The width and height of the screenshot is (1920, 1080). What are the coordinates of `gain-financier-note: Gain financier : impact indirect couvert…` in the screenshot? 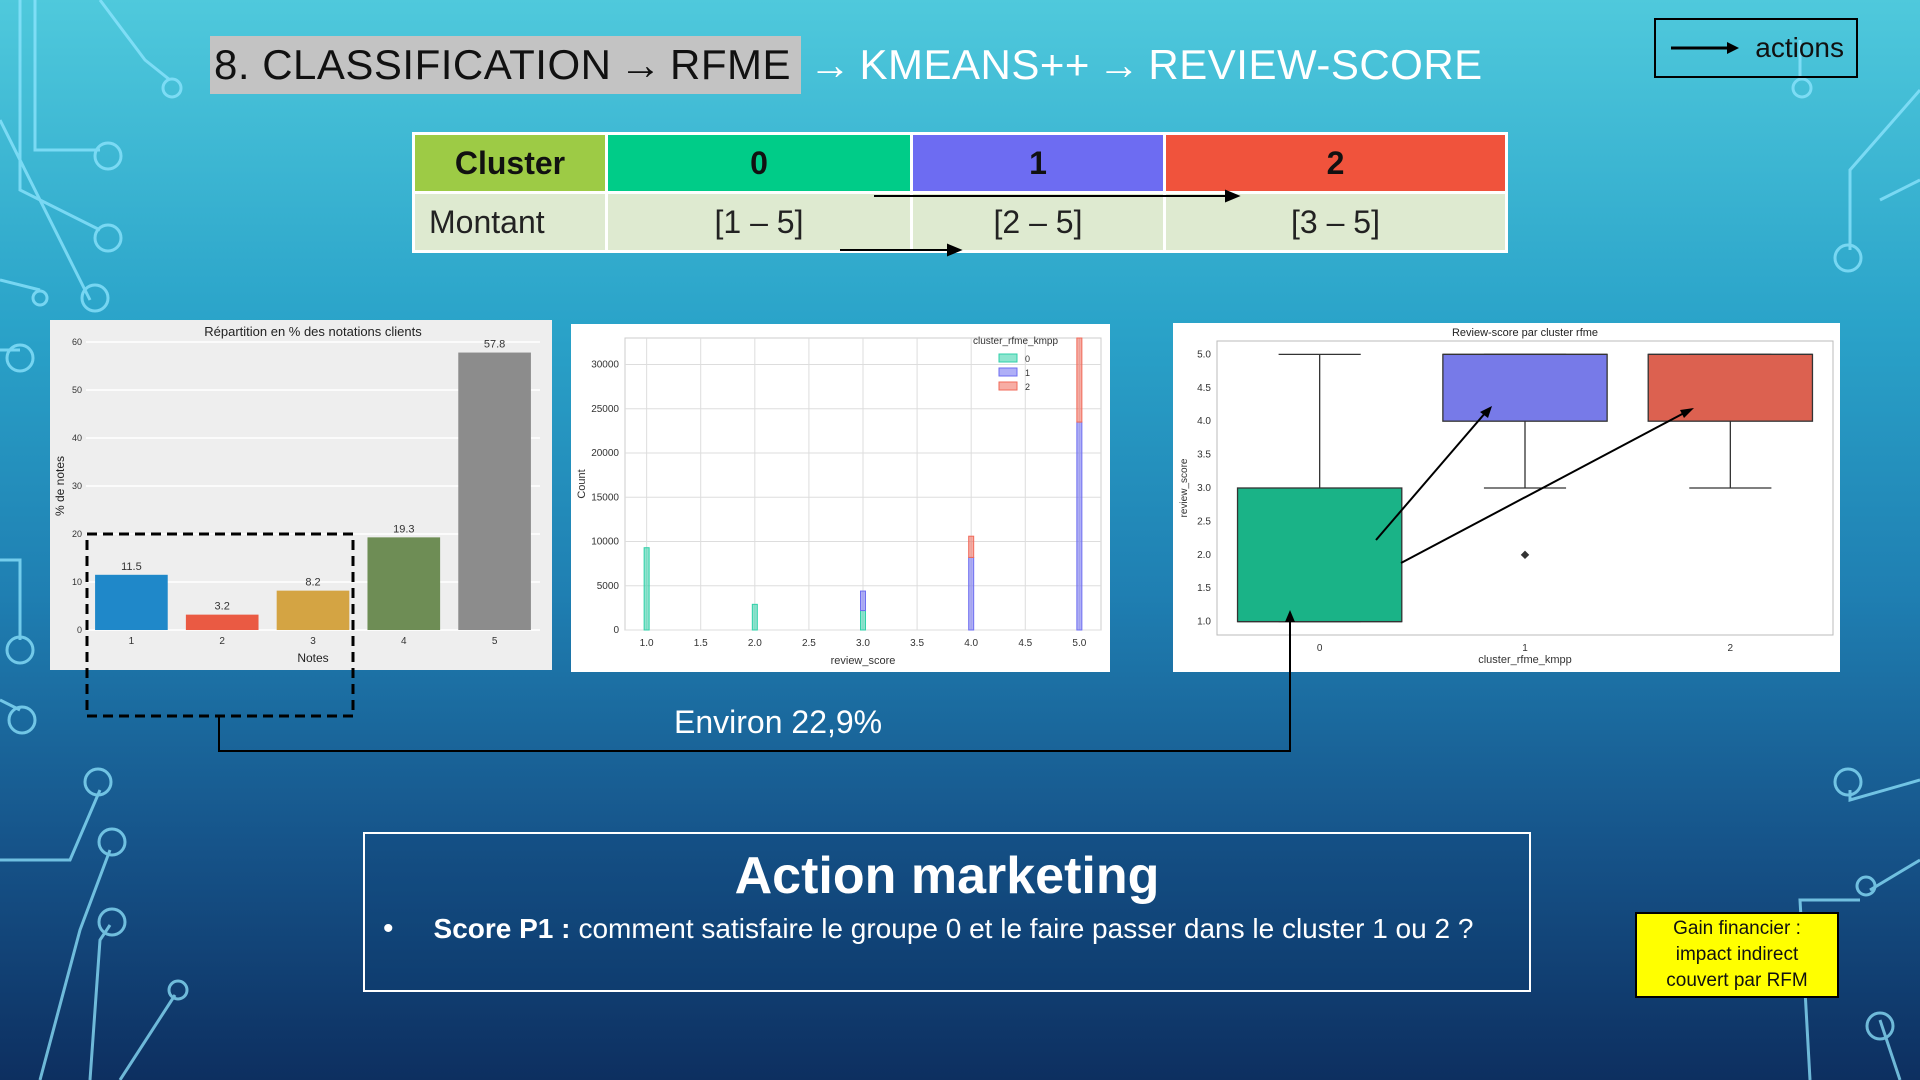 It's located at (1737, 955).